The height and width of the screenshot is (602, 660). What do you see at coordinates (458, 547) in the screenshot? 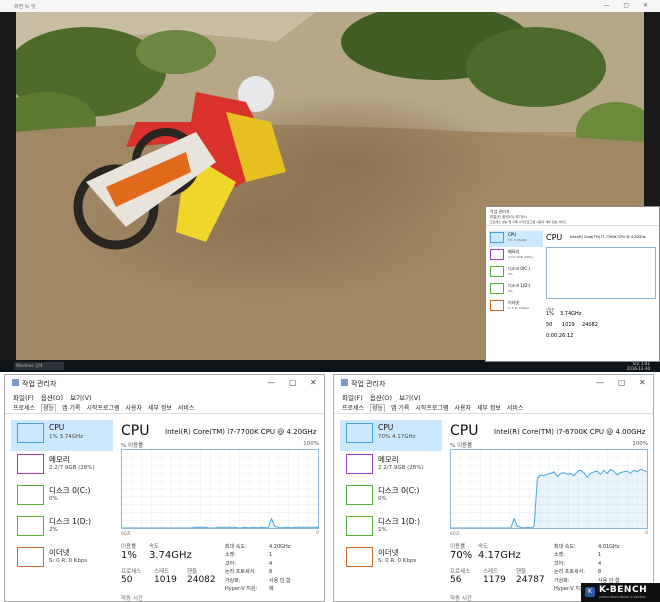
I see `usage-label: 이용률` at bounding box center [458, 547].